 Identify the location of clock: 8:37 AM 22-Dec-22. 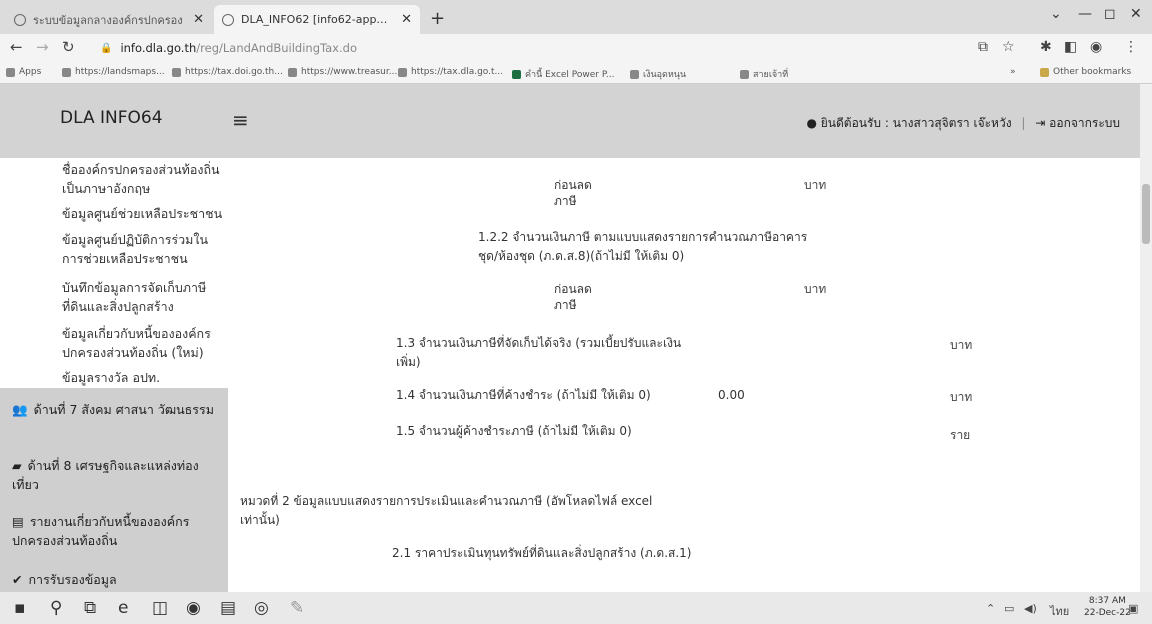
(1107, 607).